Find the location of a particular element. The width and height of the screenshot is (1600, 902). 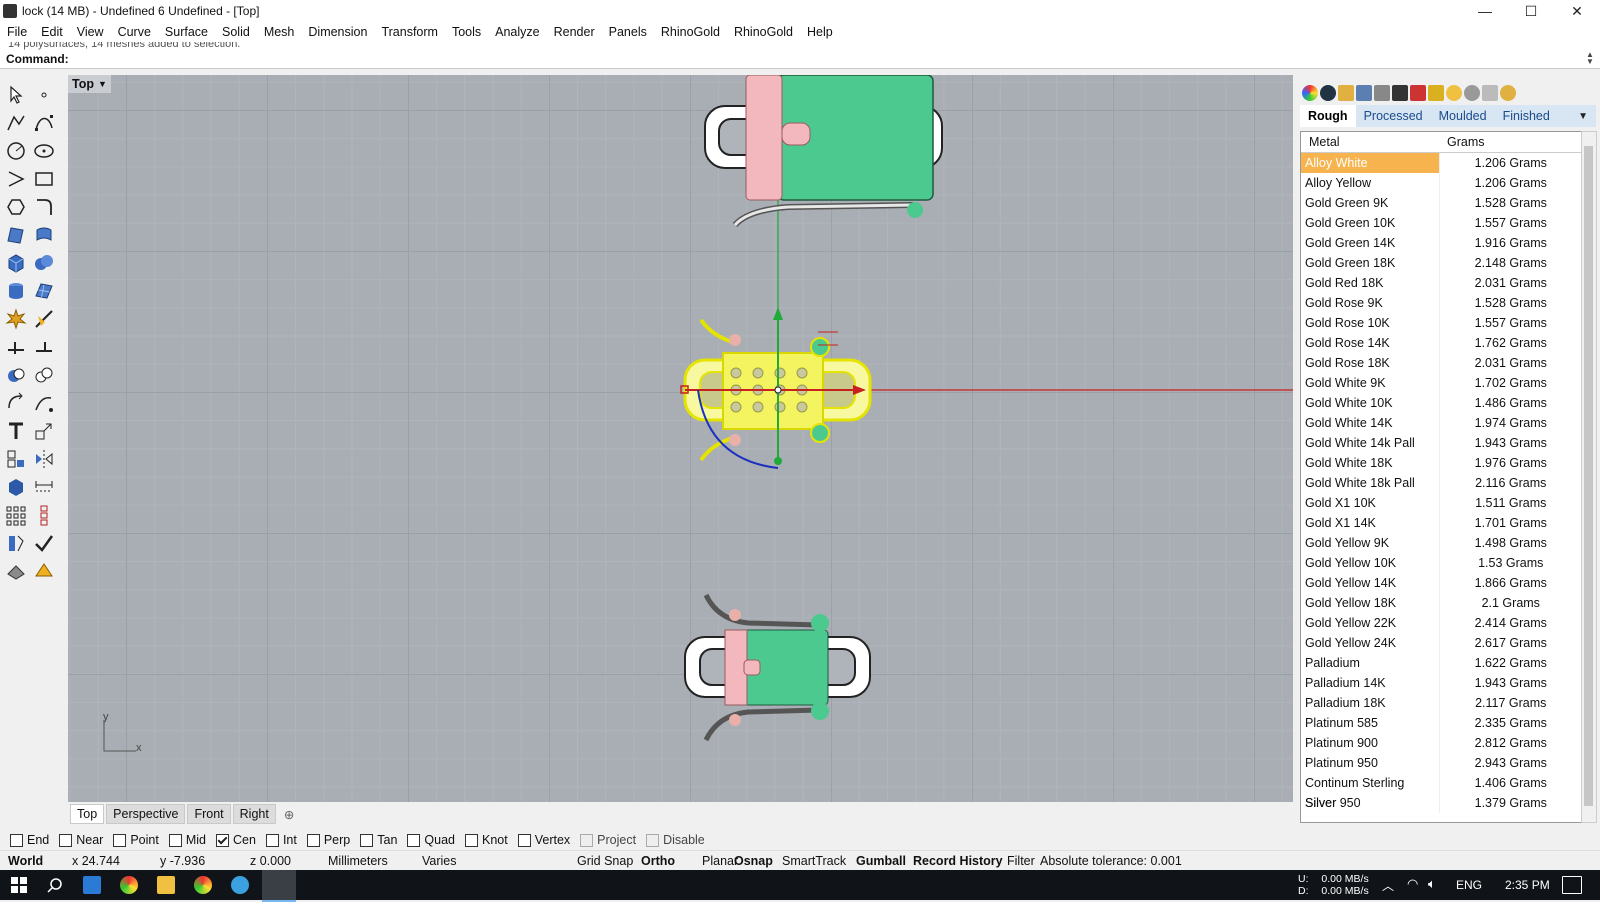

command-input is located at coordinates (822, 59).